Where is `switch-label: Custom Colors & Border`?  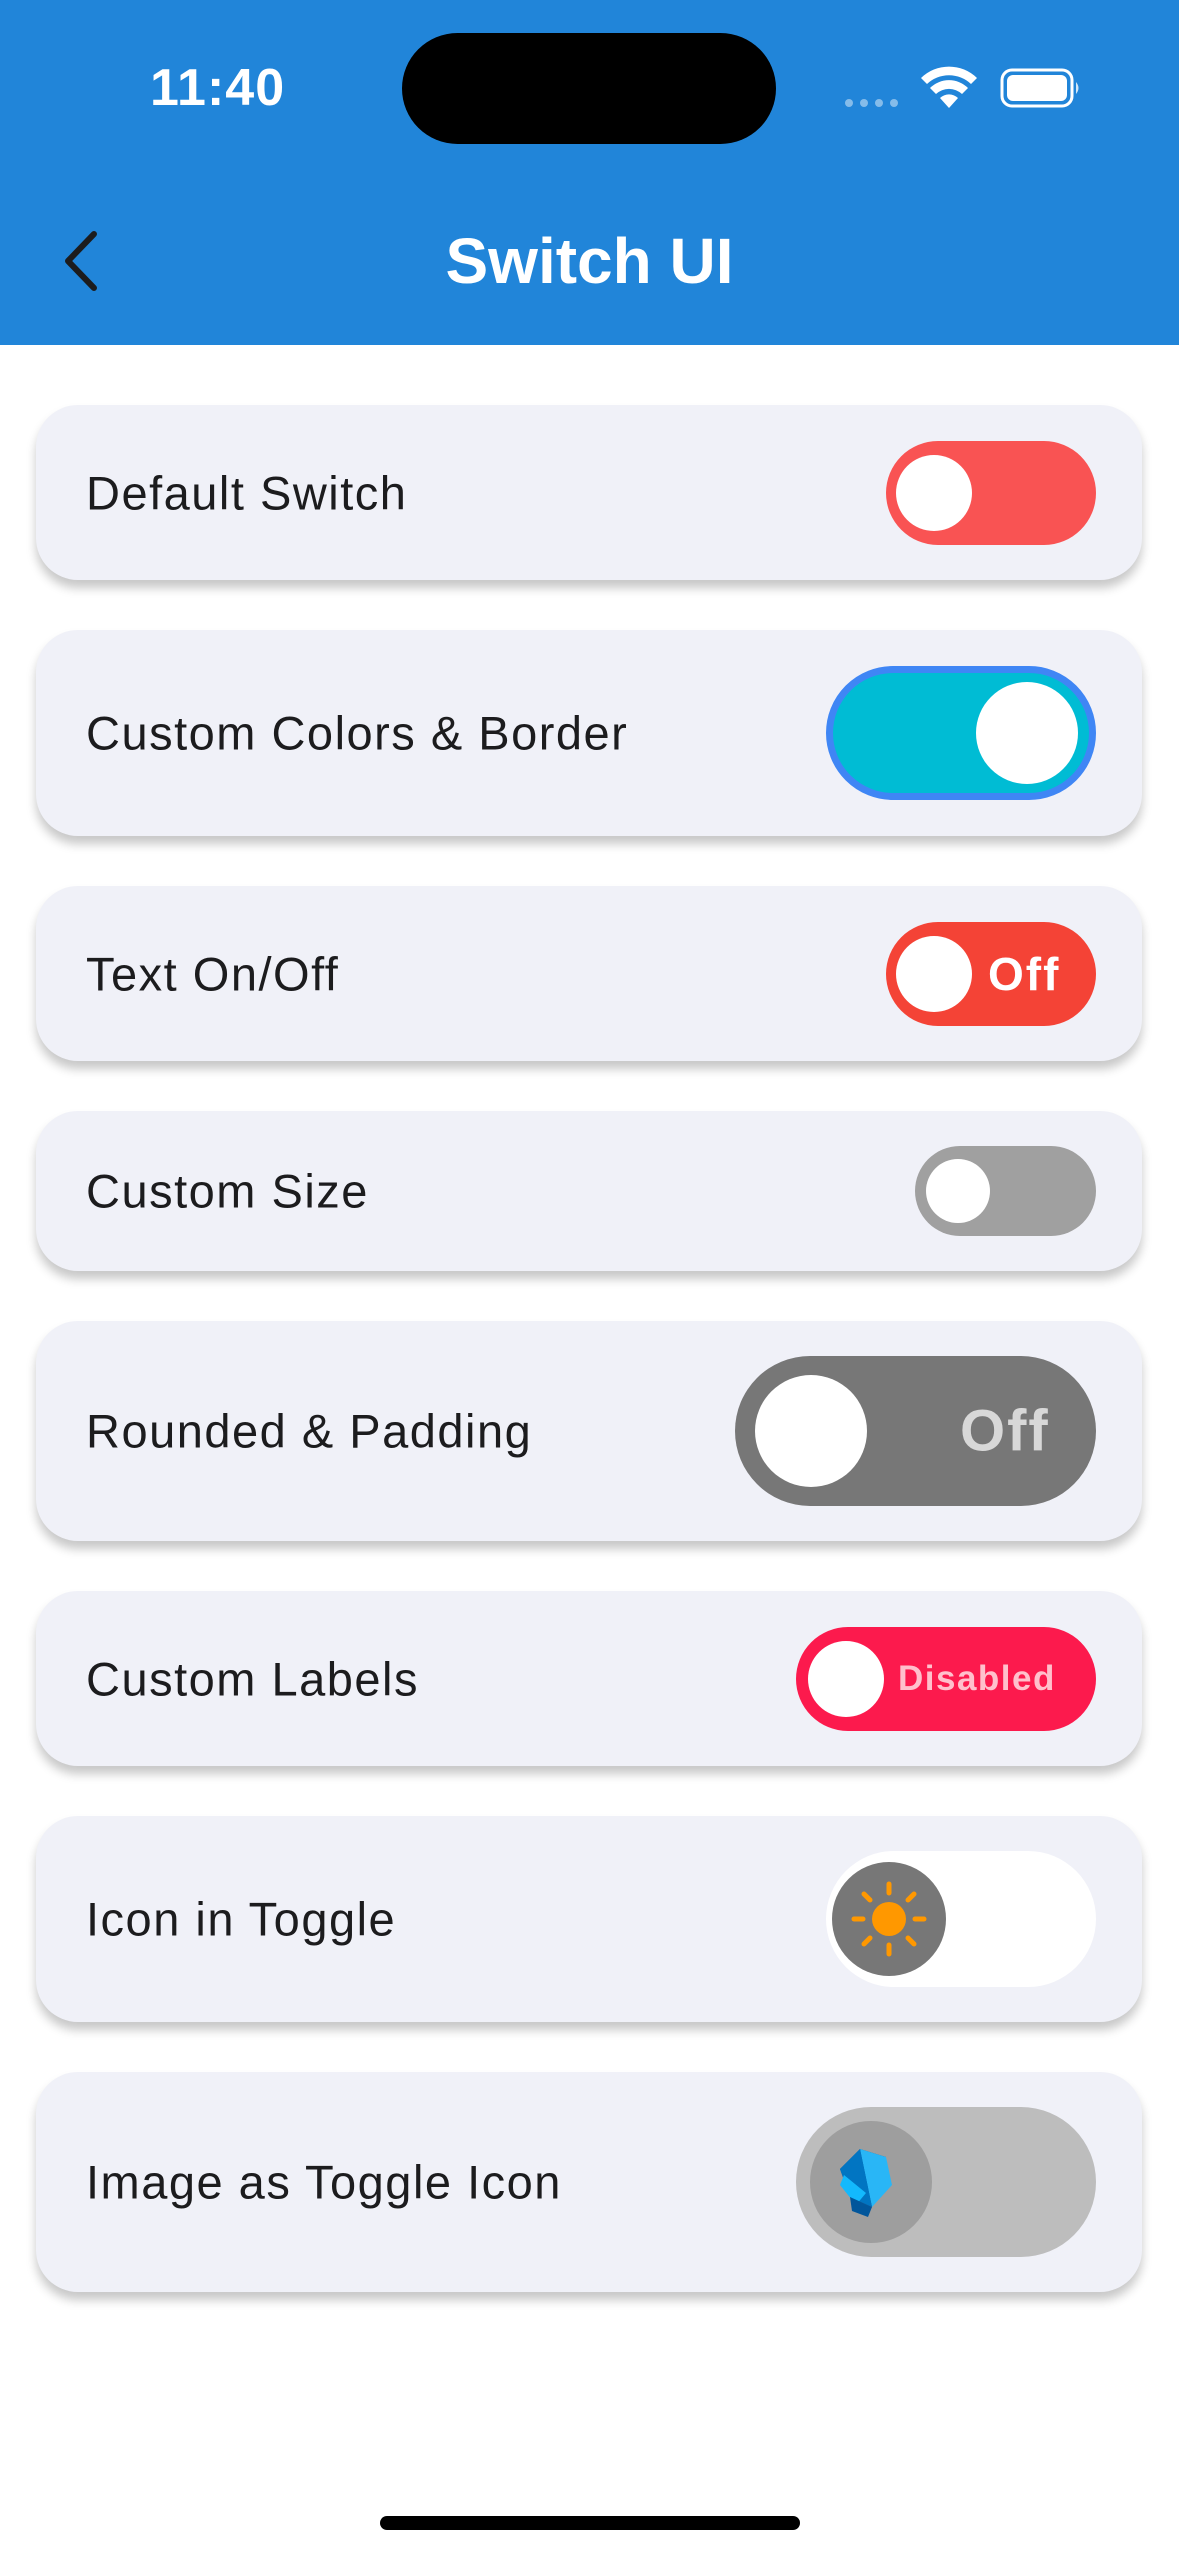
switch-label: Custom Colors & Border is located at coordinates (357, 733).